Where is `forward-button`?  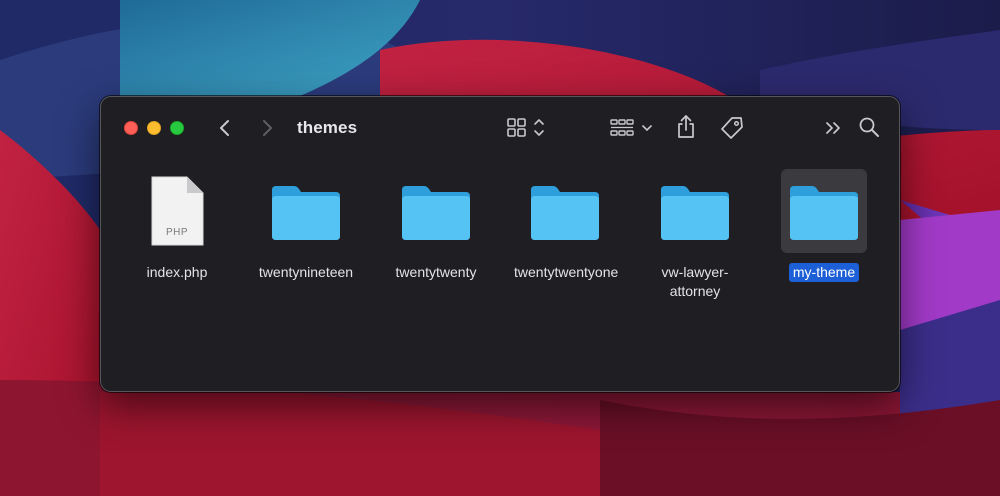 forward-button is located at coordinates (267, 128).